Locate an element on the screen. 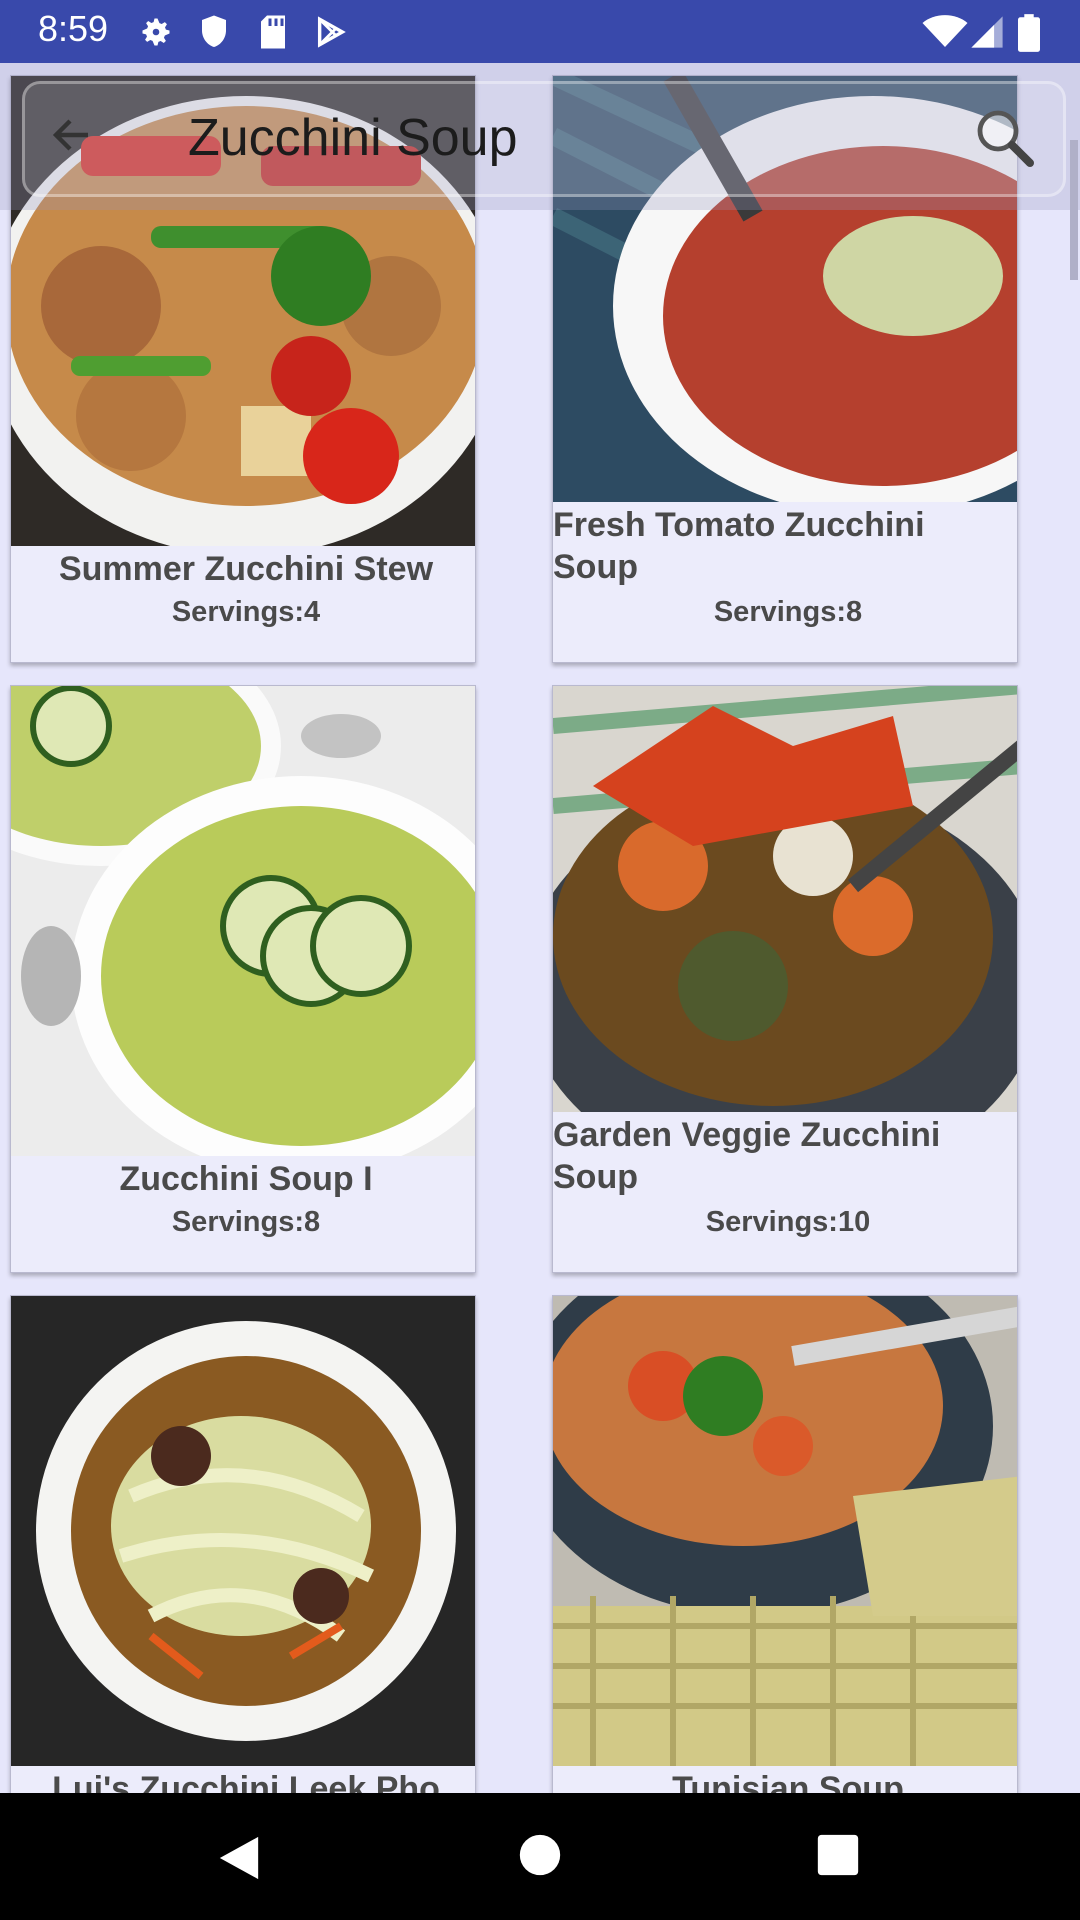 The image size is (1080, 1920). recipe-servings: Servings:10 is located at coordinates (788, 1222).